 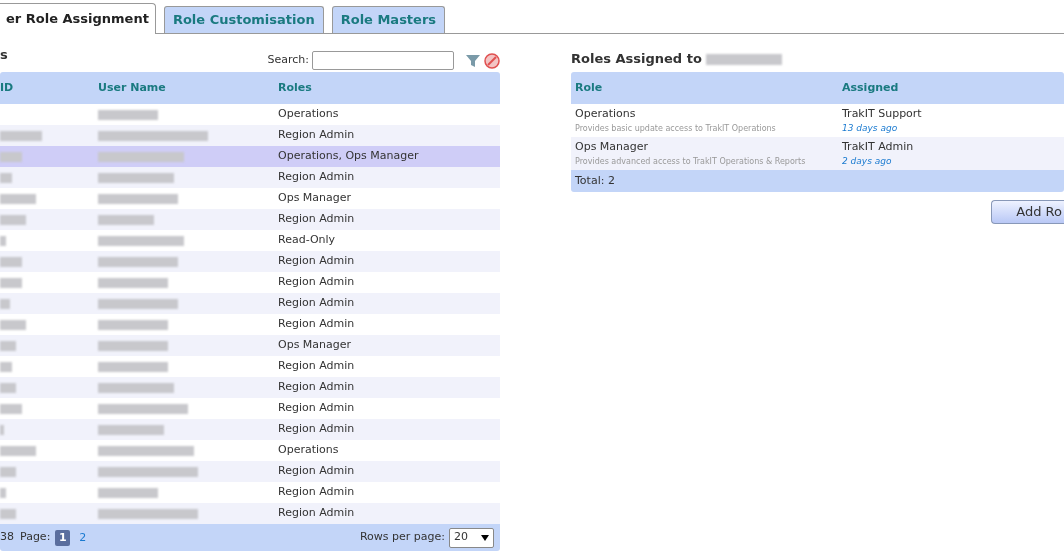 I want to click on filter-icon, so click(x=473, y=60).